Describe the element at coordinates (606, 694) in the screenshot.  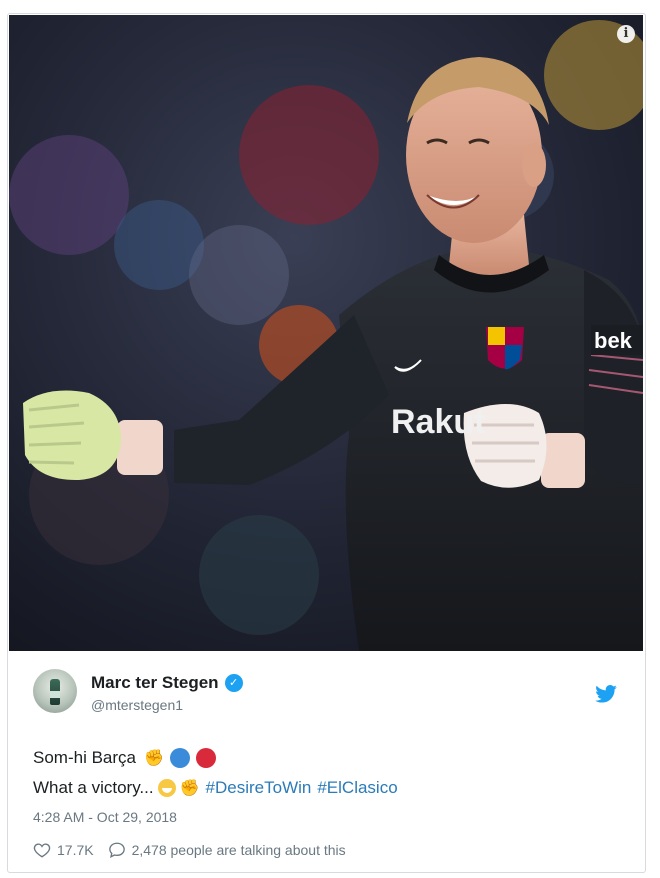
I see `twitter-bird-icon` at that location.